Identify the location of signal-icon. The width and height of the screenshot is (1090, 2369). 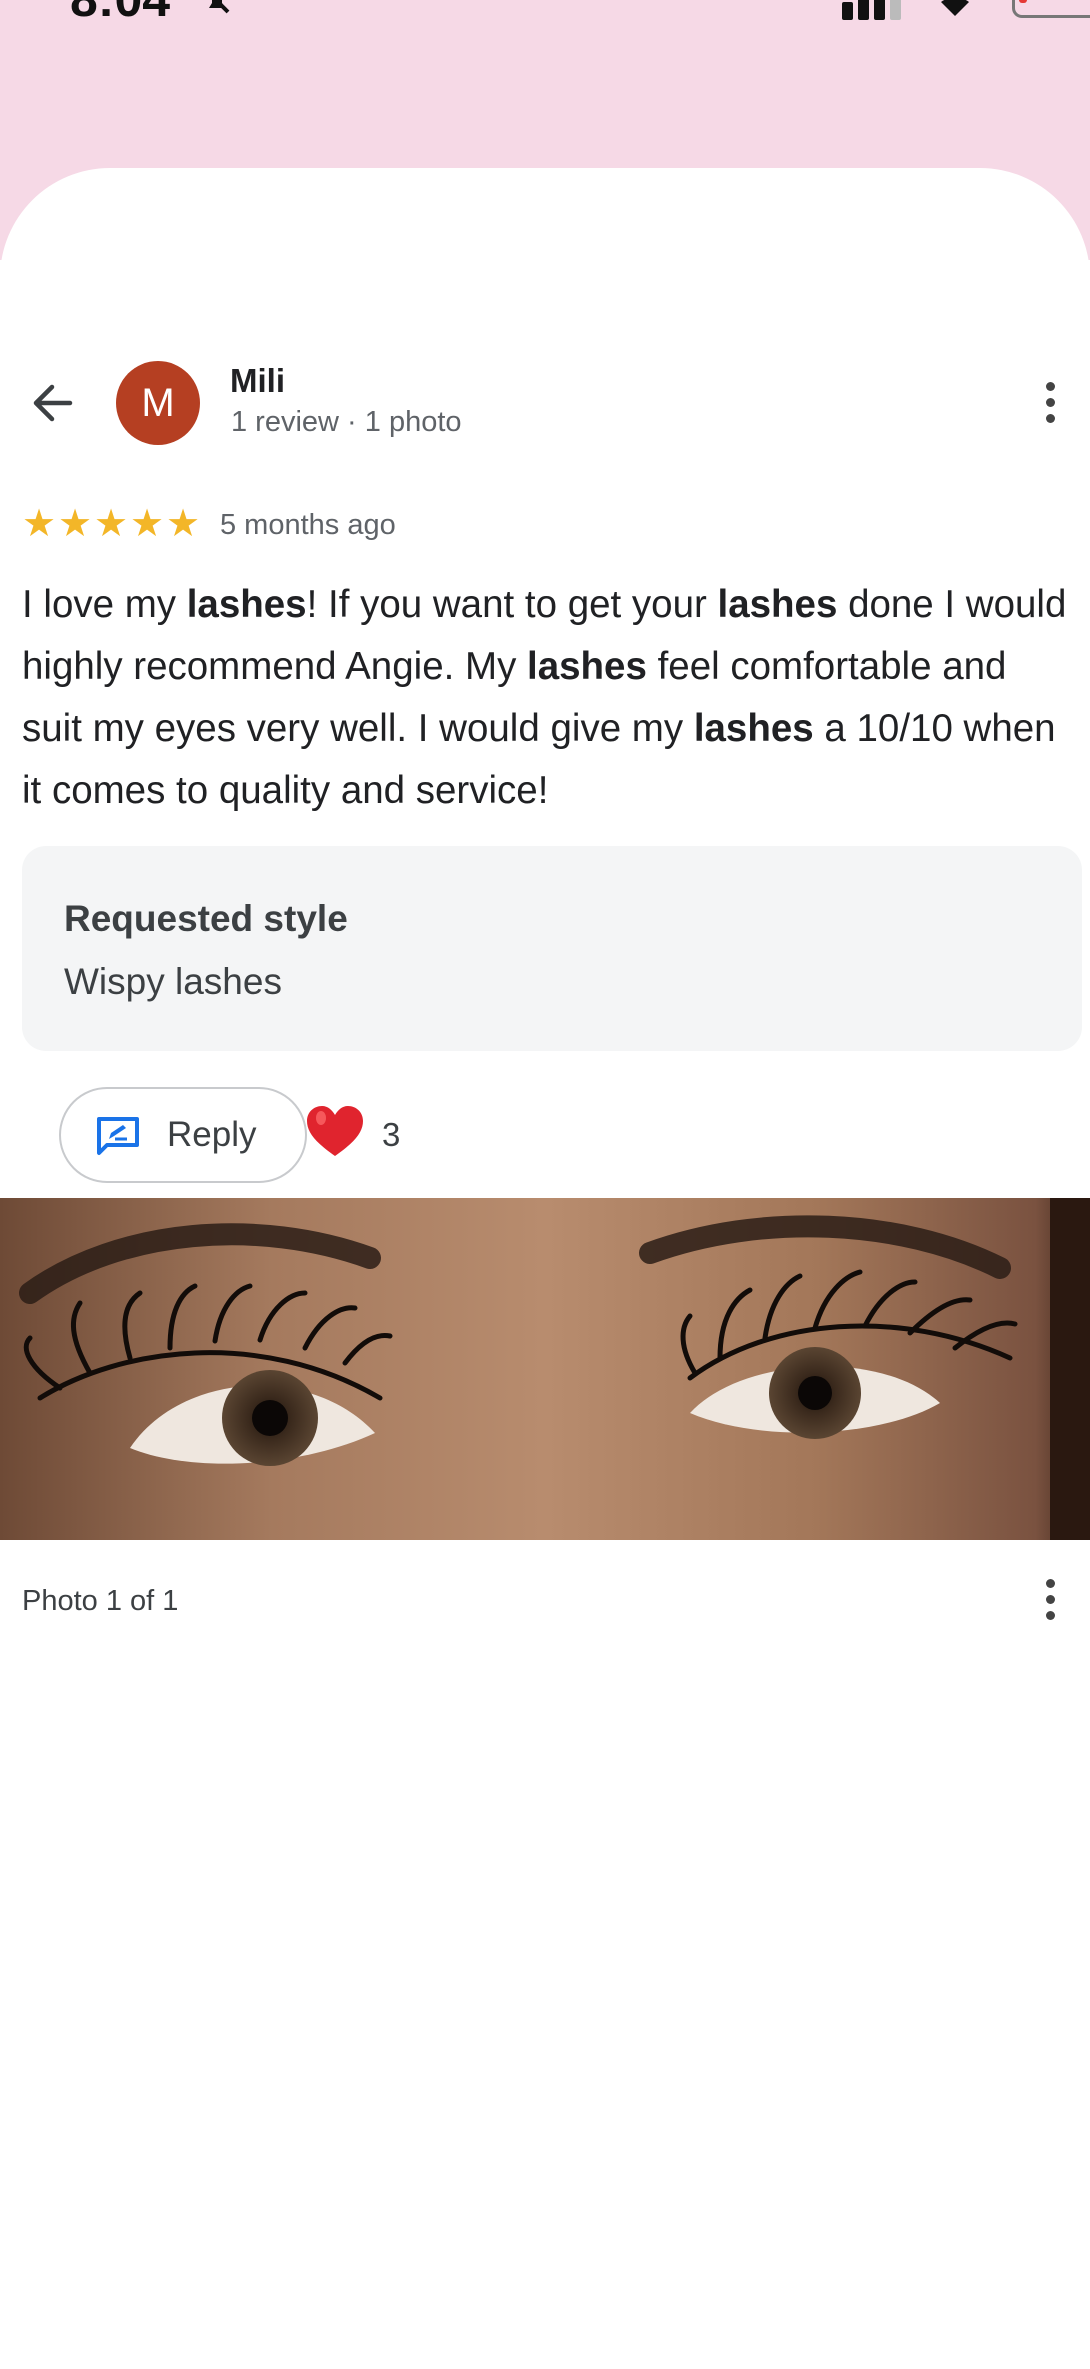
(877, 10).